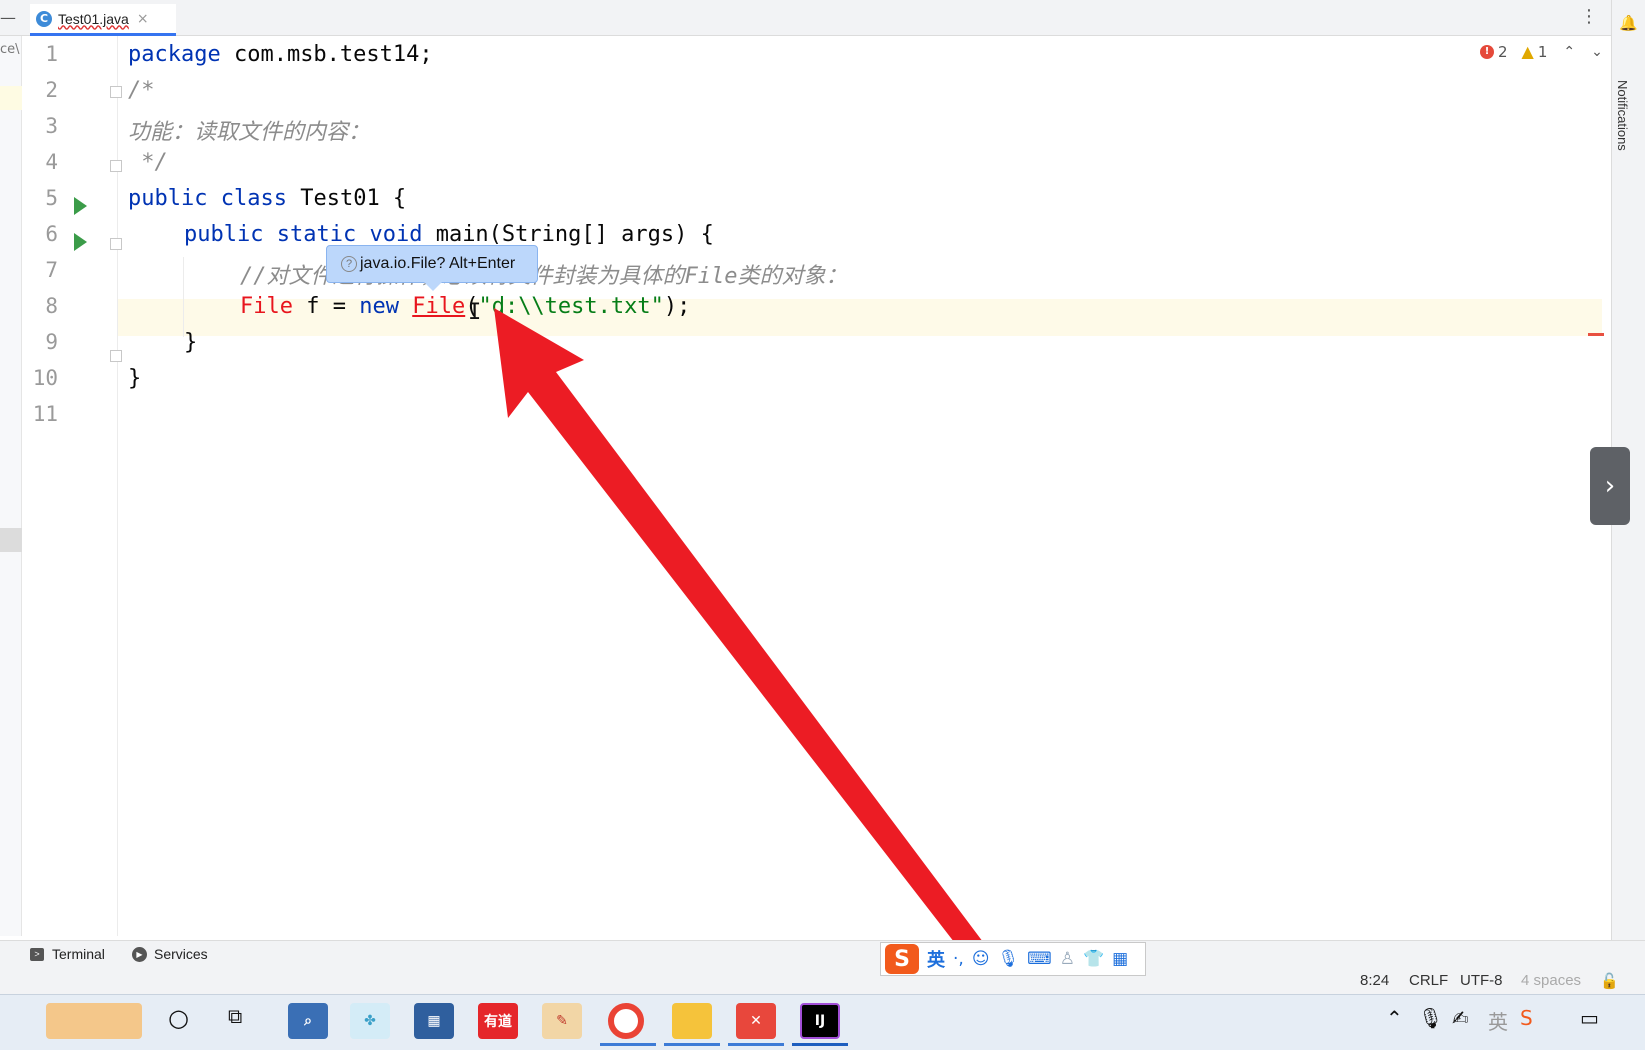 The width and height of the screenshot is (1645, 1050). What do you see at coordinates (677, 306) in the screenshot?
I see `code-text: );` at bounding box center [677, 306].